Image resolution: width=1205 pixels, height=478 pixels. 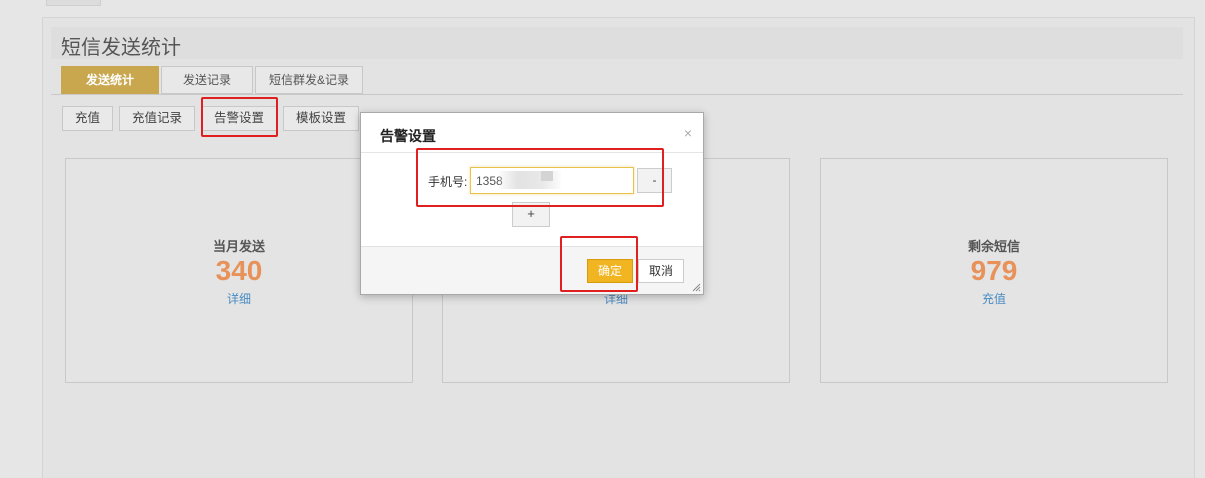 I want to click on template-settings-button: 模板设置, so click(x=321, y=118).